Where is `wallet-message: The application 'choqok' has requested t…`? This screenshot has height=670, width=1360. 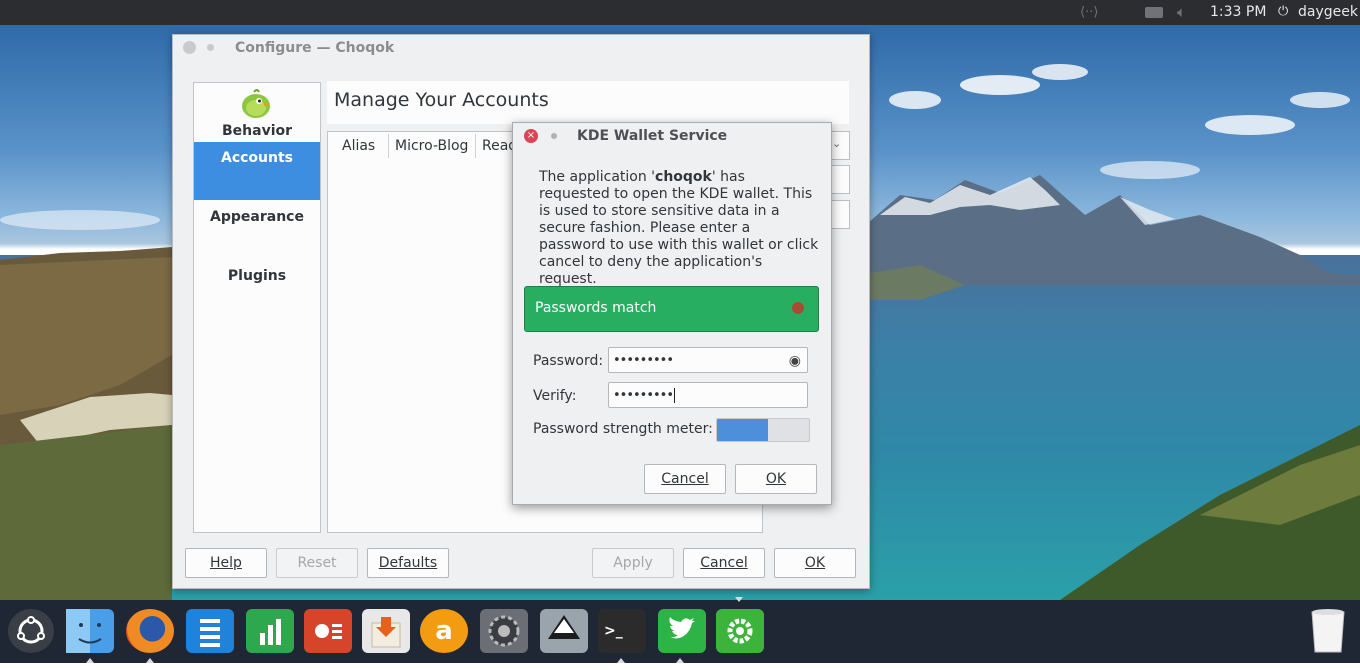 wallet-message: The application 'choqok' has requested t… is located at coordinates (679, 228).